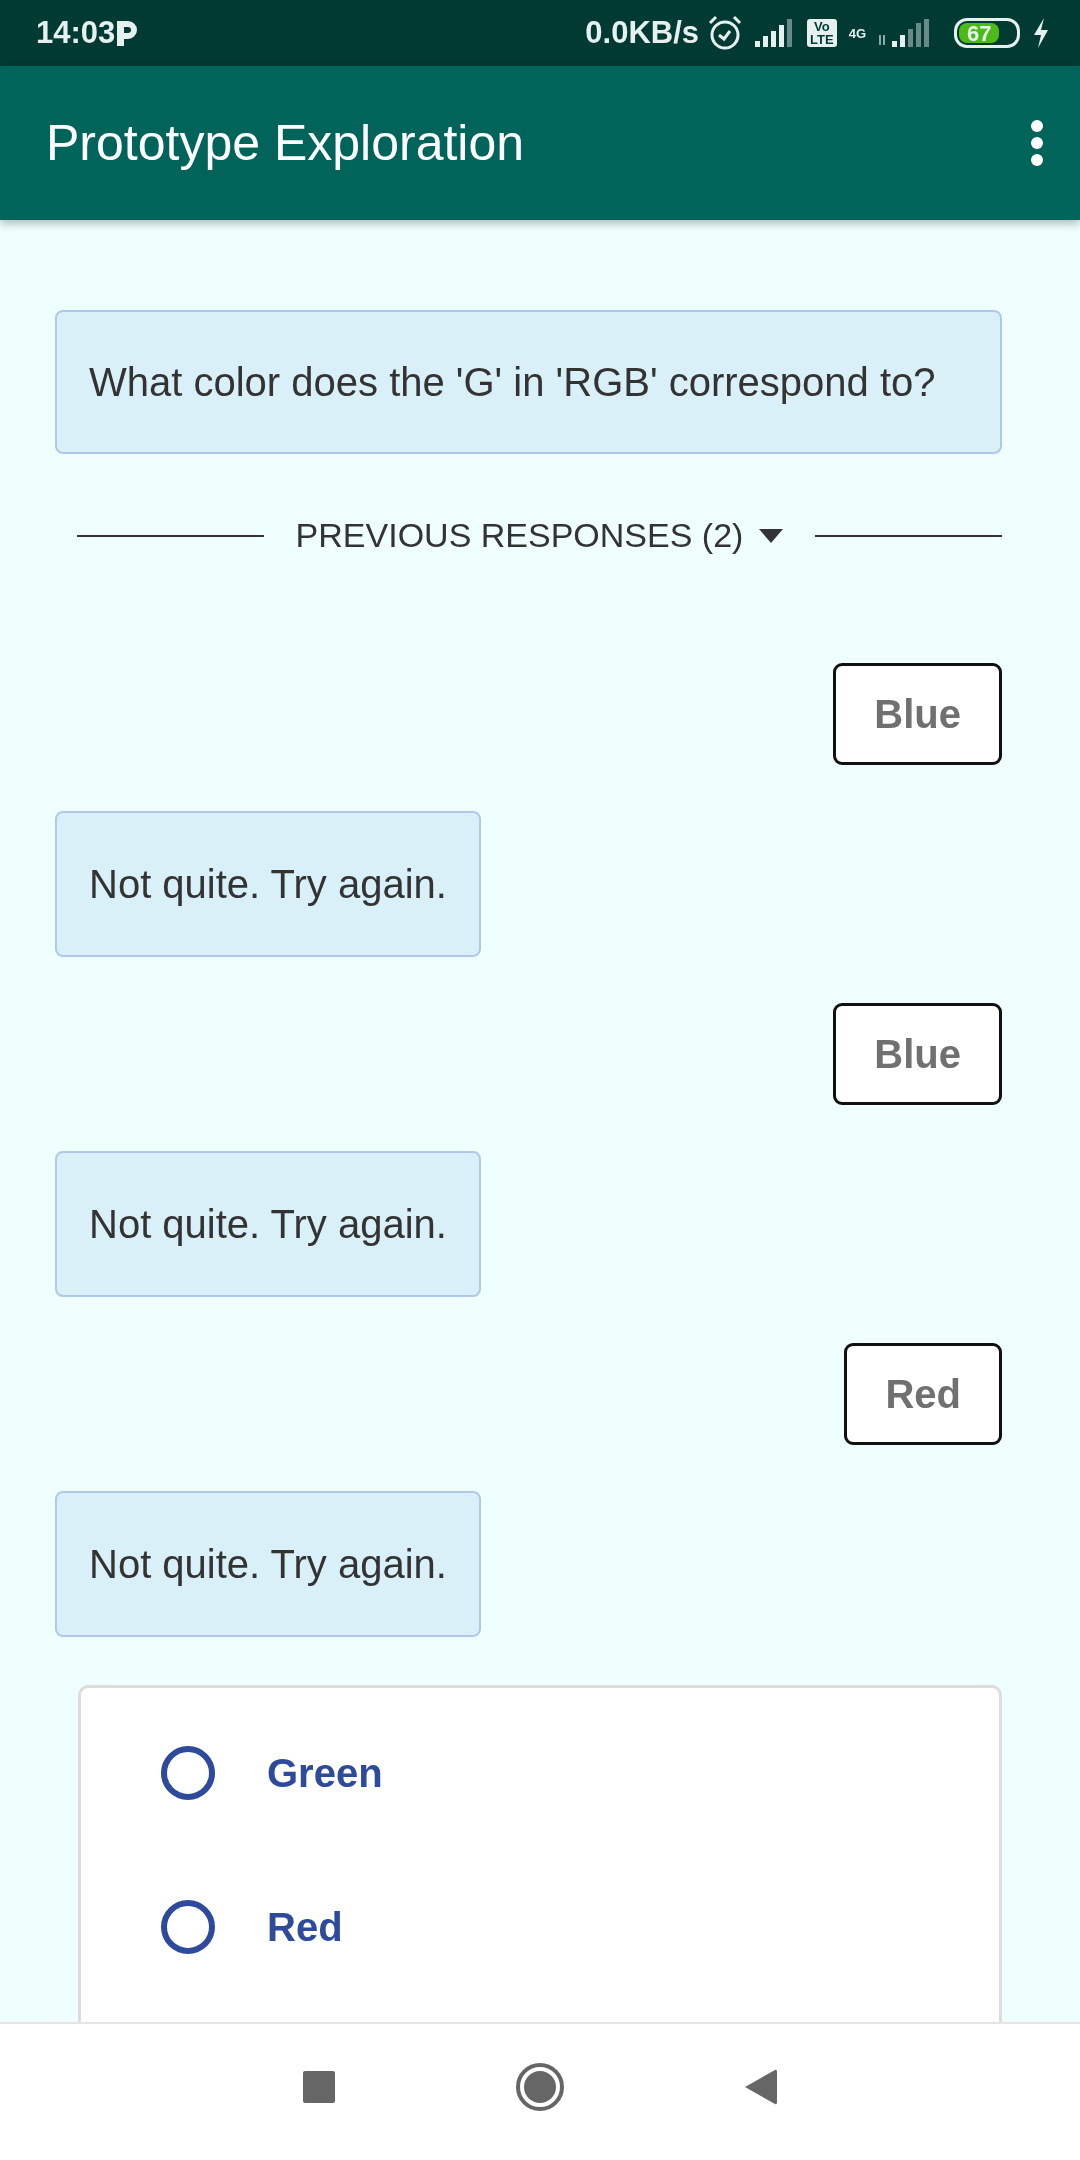  What do you see at coordinates (771, 535) in the screenshot?
I see `caret-icon` at bounding box center [771, 535].